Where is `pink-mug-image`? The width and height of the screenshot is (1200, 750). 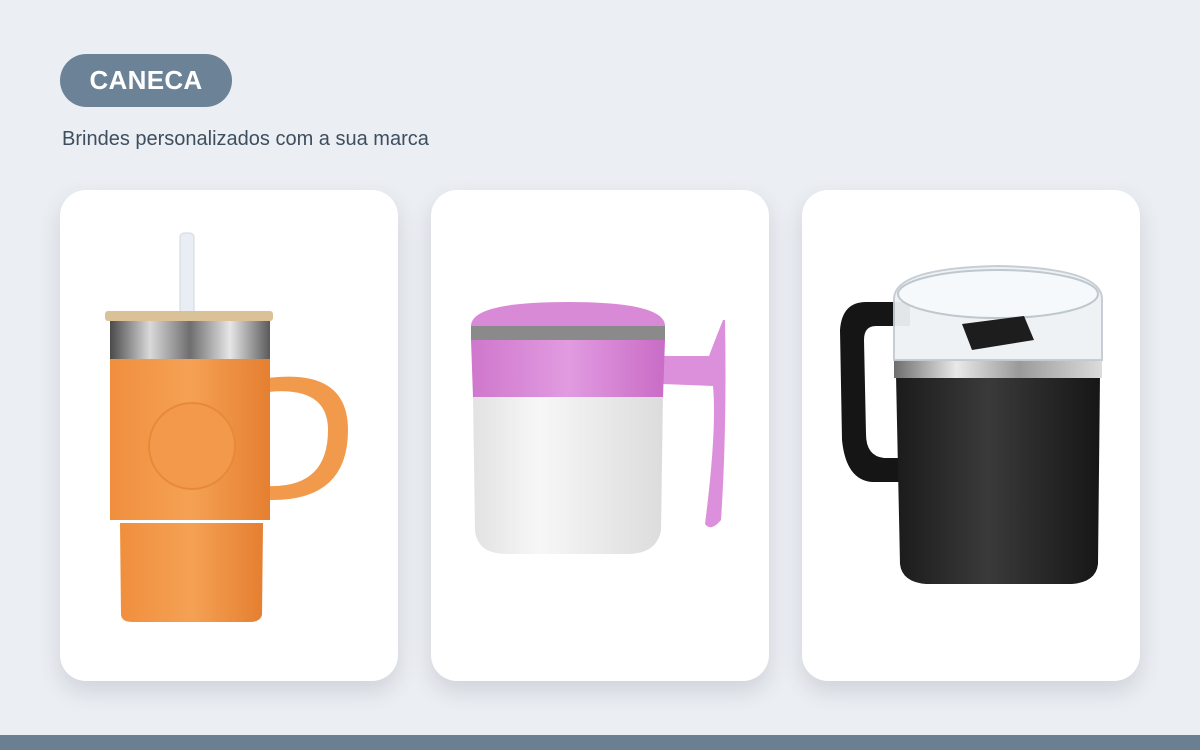
pink-mug-image is located at coordinates (598, 428).